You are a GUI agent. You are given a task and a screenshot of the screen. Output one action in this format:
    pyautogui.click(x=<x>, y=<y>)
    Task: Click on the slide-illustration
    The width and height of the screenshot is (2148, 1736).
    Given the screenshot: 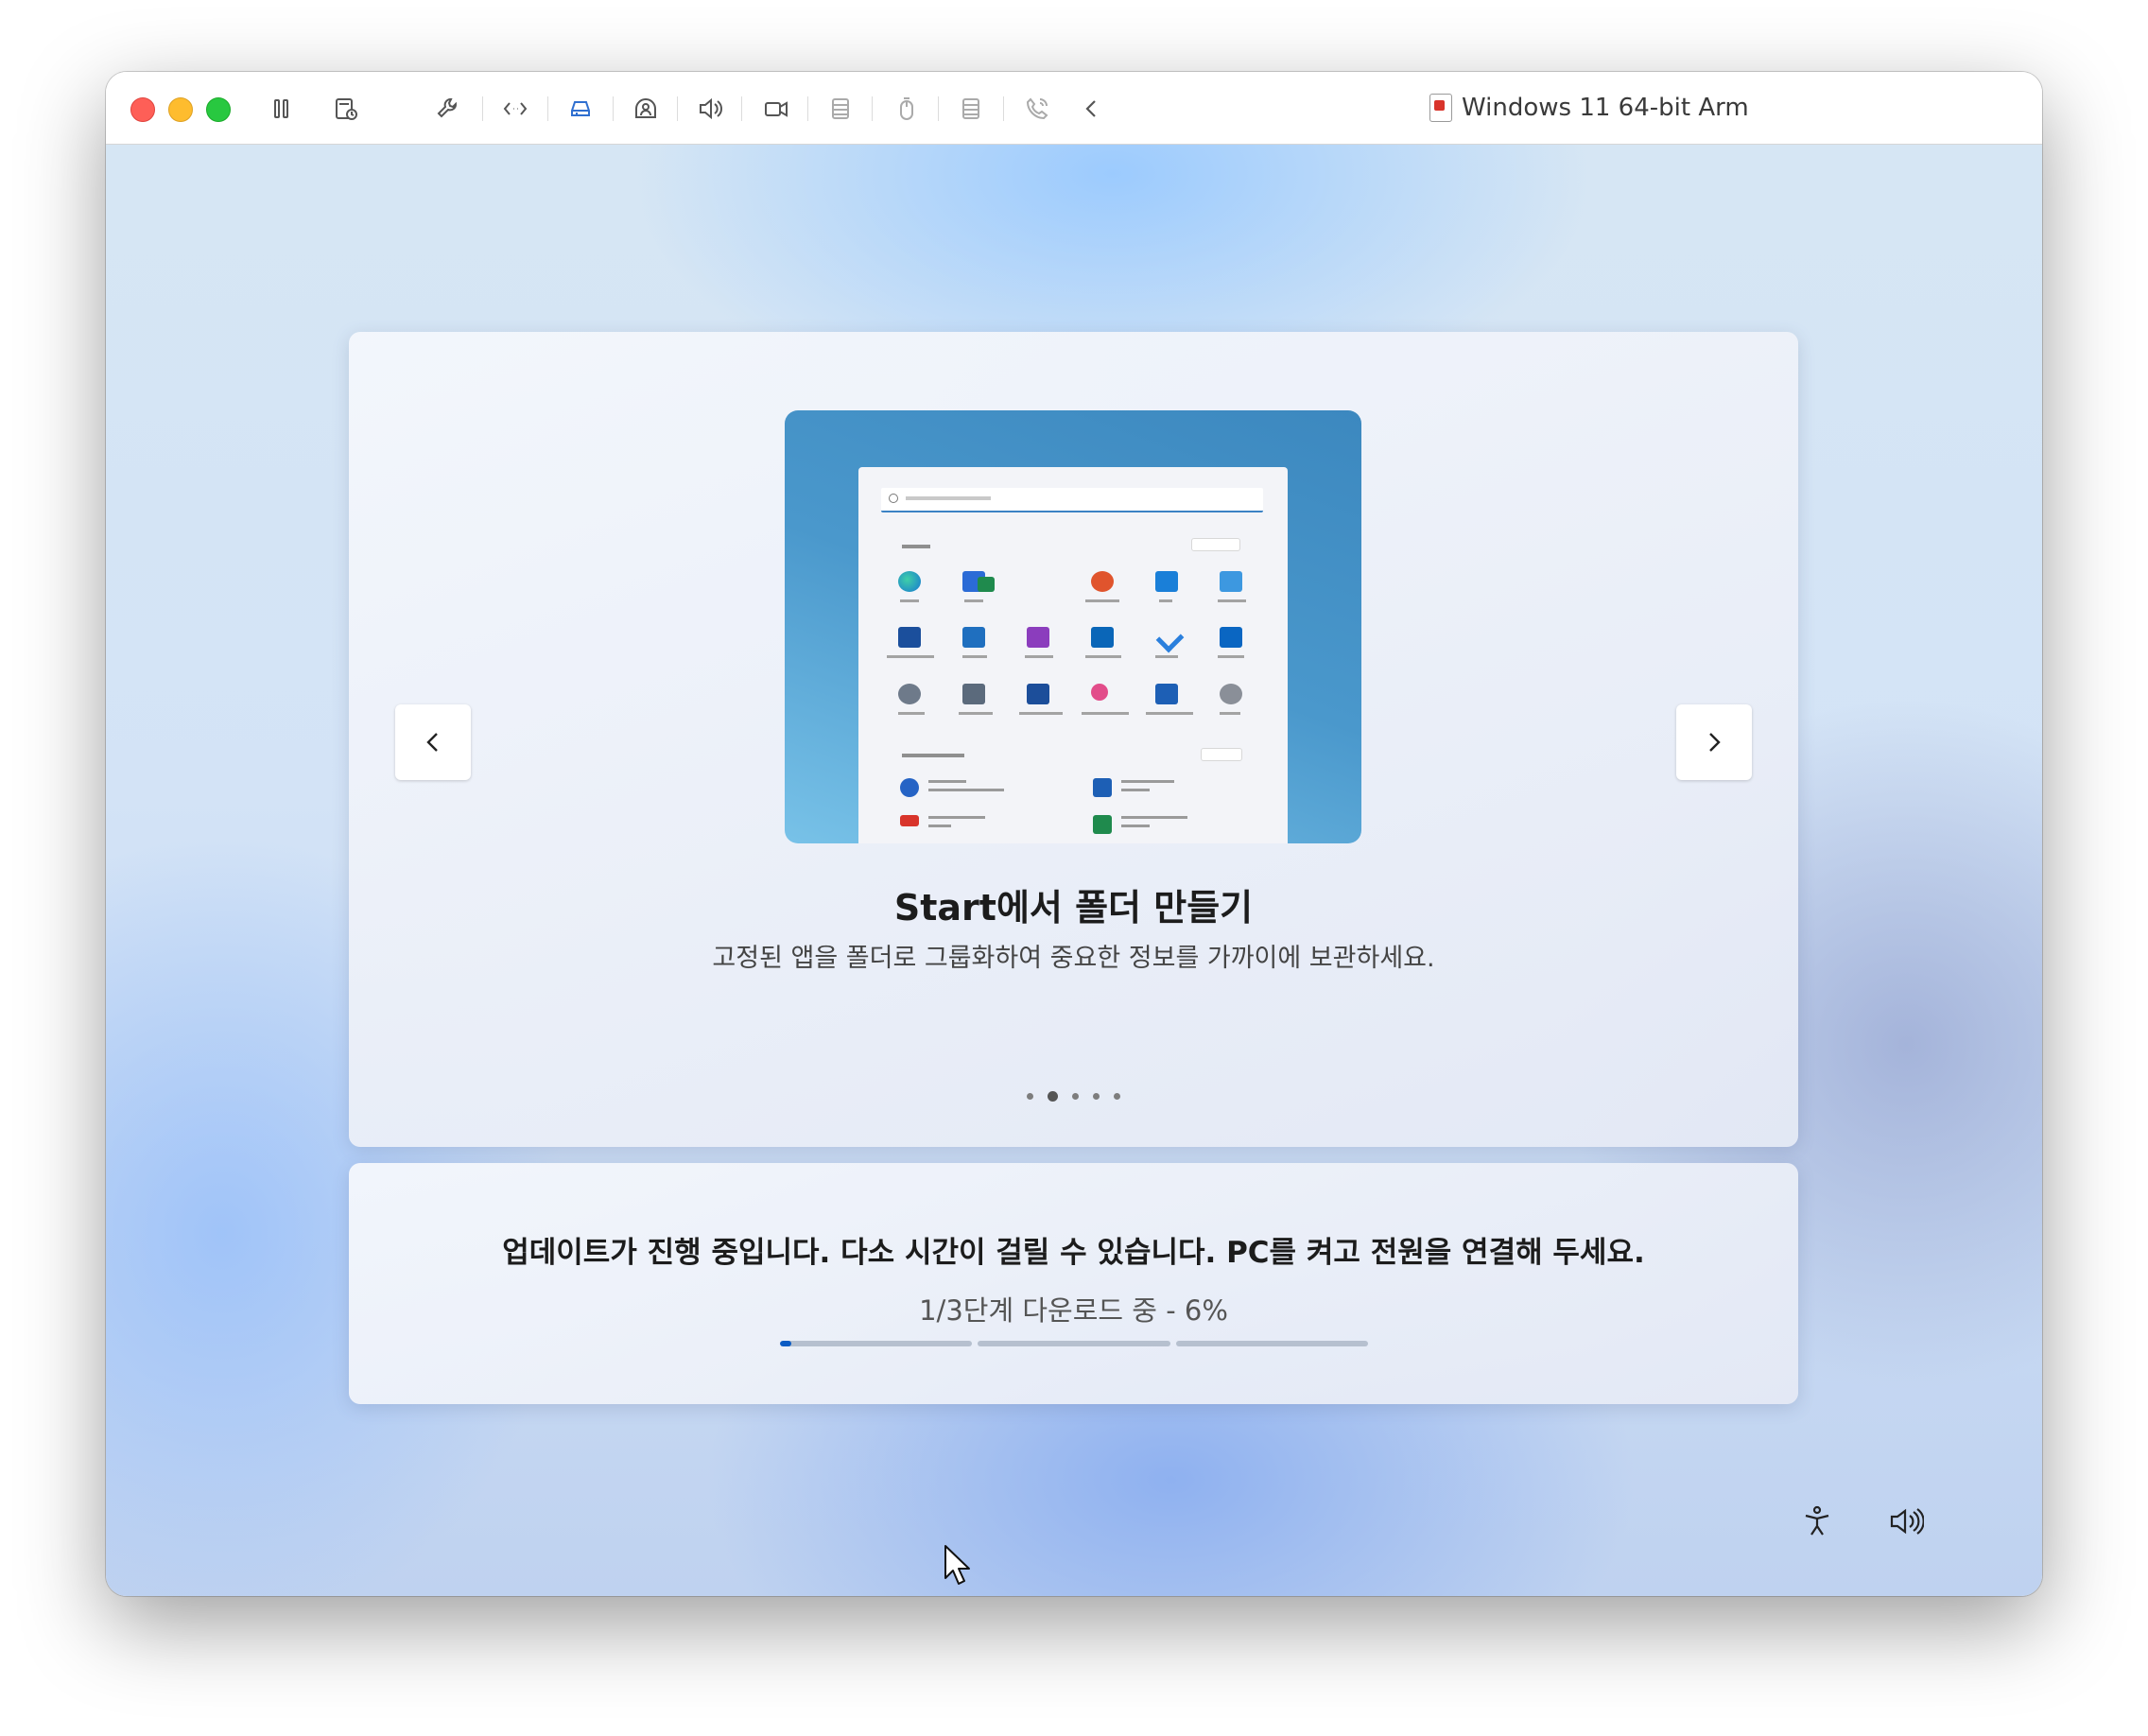 What is the action you would take?
    pyautogui.click(x=1073, y=626)
    